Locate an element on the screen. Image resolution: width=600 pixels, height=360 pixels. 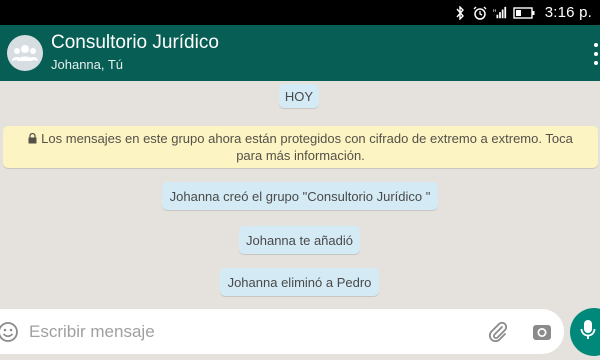
group-icon is located at coordinates (25, 53).